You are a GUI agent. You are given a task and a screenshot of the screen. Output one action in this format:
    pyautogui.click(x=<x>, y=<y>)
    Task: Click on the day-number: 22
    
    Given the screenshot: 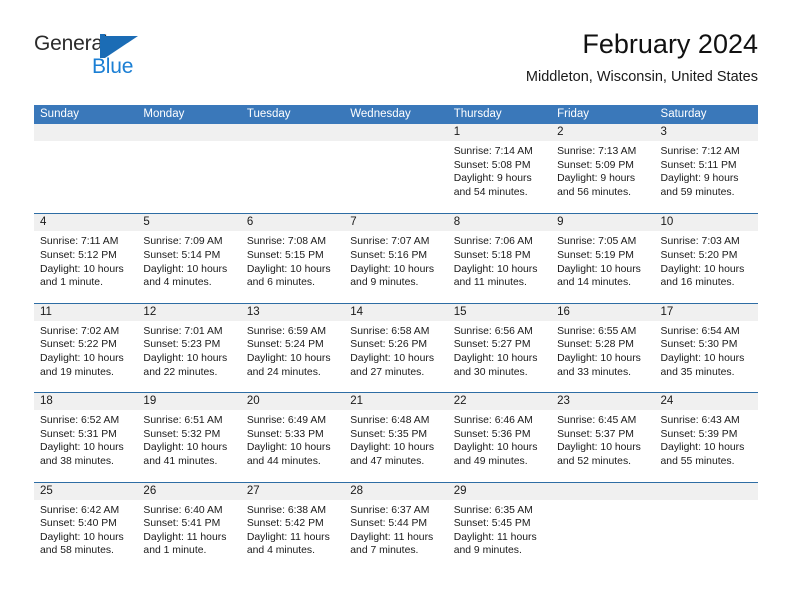 What is the action you would take?
    pyautogui.click(x=499, y=401)
    